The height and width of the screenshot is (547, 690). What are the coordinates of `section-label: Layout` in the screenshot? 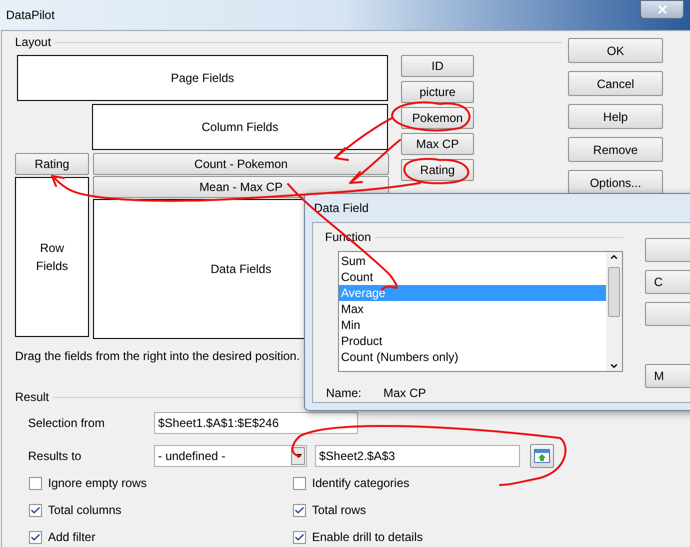 It's located at (33, 42).